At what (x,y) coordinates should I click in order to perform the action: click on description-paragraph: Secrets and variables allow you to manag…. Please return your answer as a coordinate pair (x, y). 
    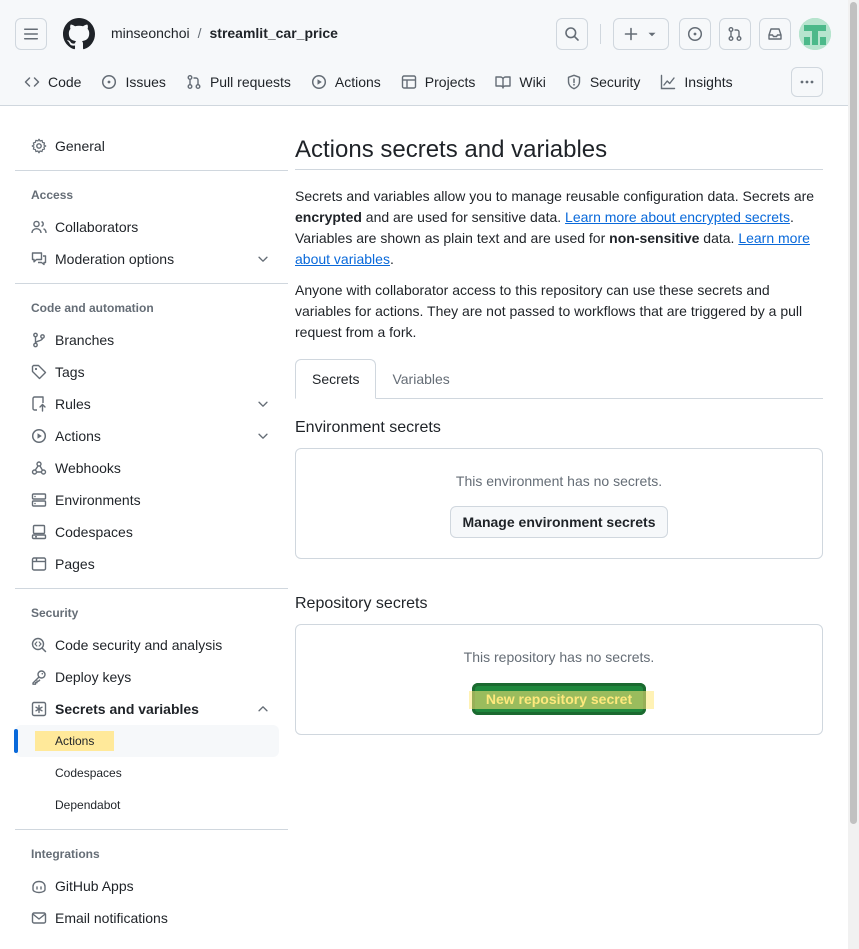
    Looking at the image, I should click on (559, 228).